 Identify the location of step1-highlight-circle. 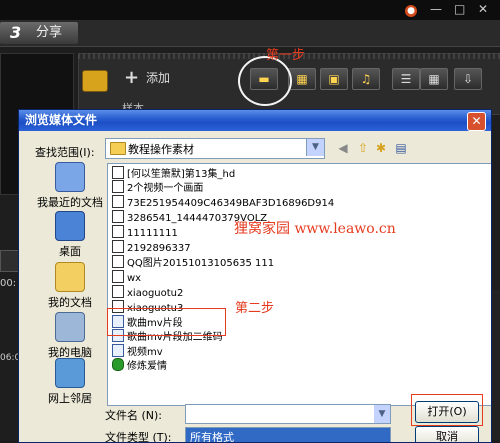
(265, 81).